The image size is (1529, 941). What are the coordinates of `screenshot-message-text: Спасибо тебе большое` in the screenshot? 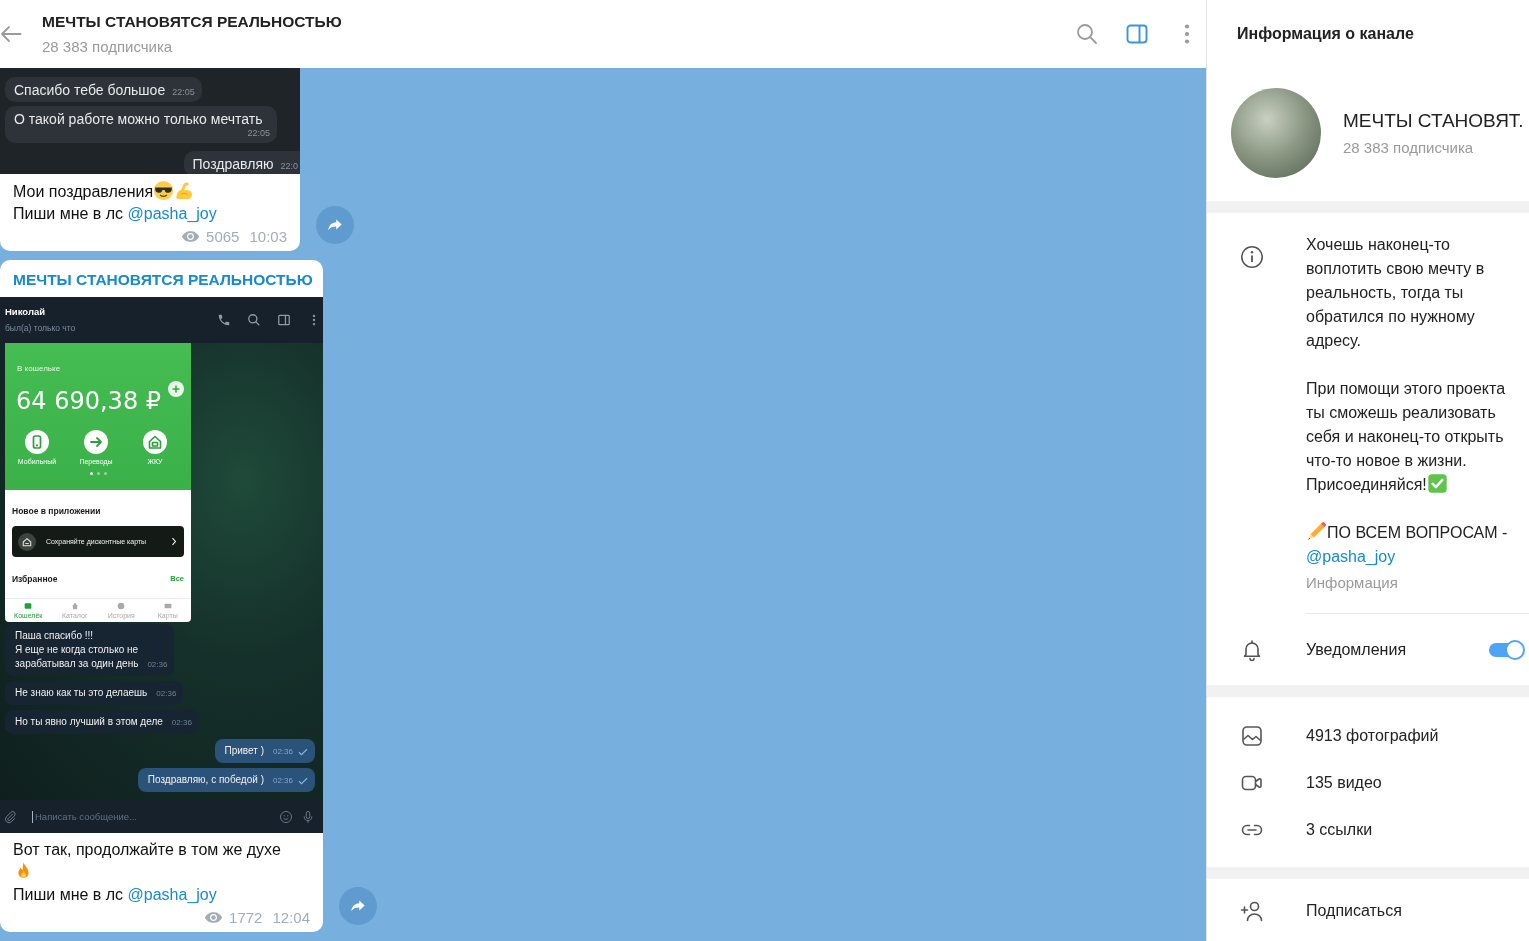 It's located at (90, 90).